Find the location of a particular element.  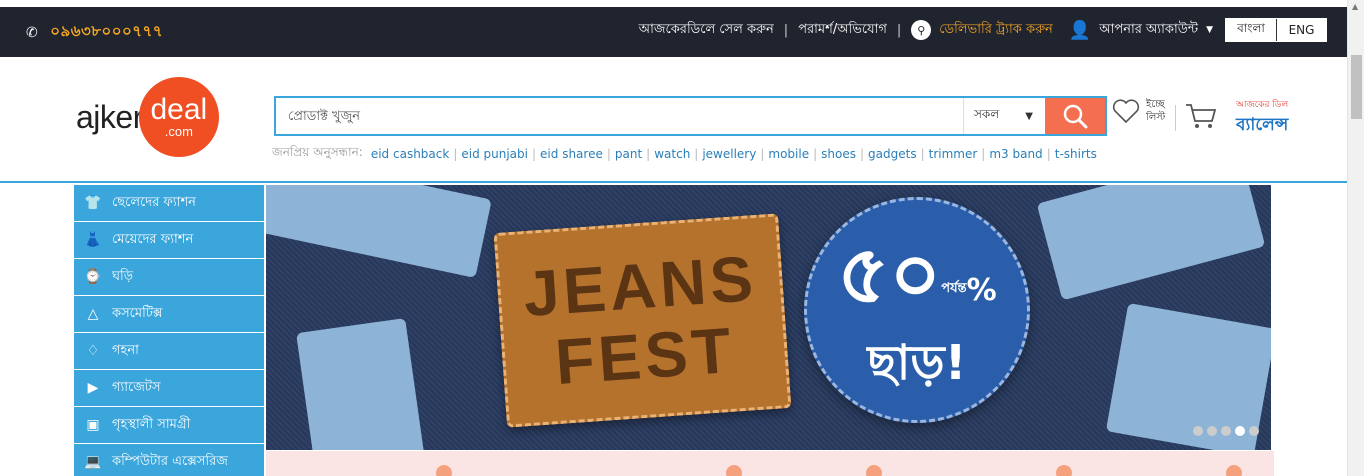

sidebar-item-gadgets: ▶ গ্যাজেটস is located at coordinates (169, 388).